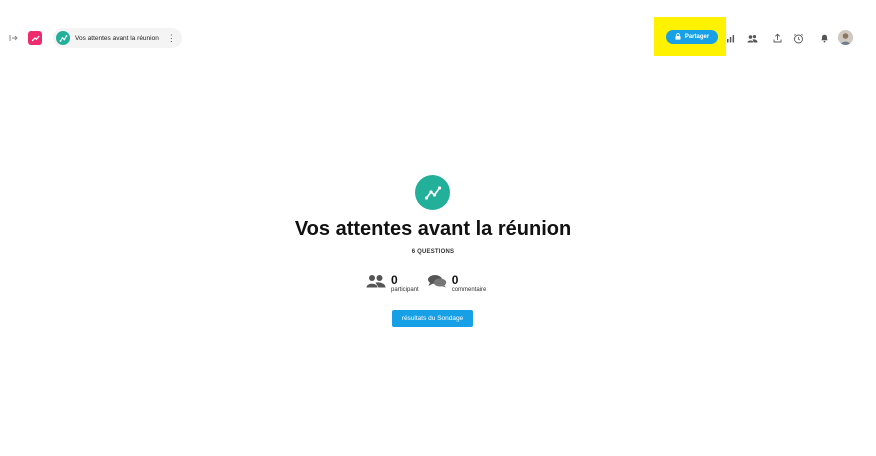 This screenshot has height=456, width=876. I want to click on users-icon, so click(752, 38).